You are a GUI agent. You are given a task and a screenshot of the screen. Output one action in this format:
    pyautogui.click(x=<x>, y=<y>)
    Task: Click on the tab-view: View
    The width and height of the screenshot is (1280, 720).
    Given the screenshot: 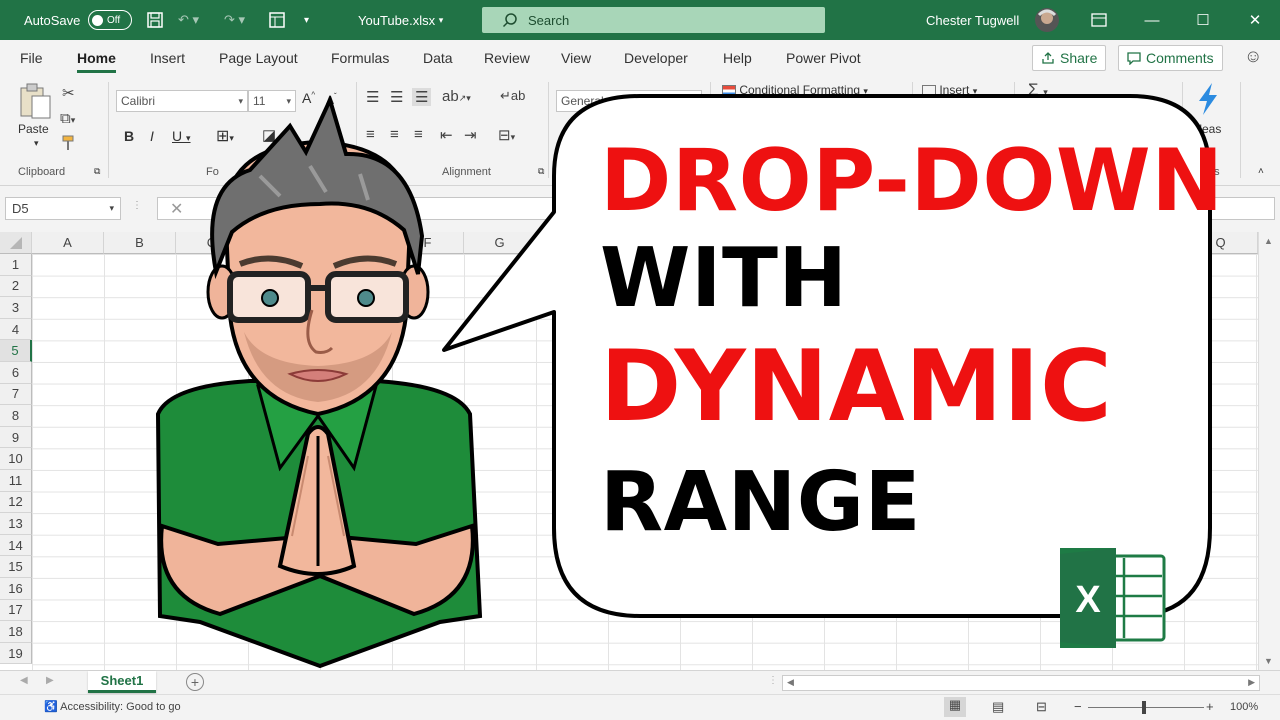 What is the action you would take?
    pyautogui.click(x=576, y=58)
    